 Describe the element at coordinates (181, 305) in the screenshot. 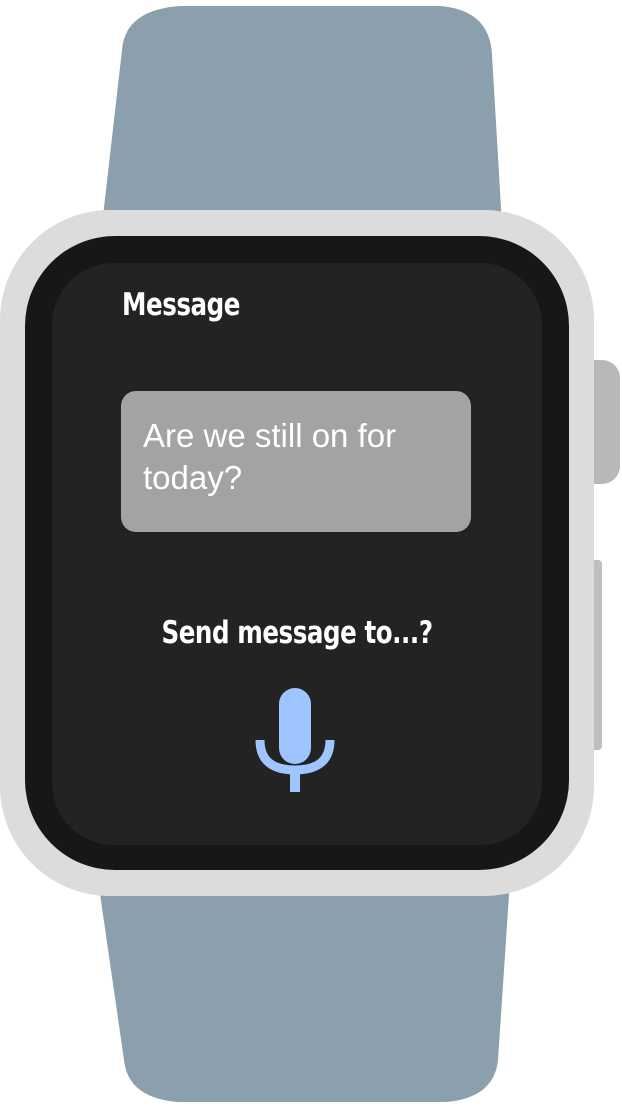

I see `app-title: Message` at that location.